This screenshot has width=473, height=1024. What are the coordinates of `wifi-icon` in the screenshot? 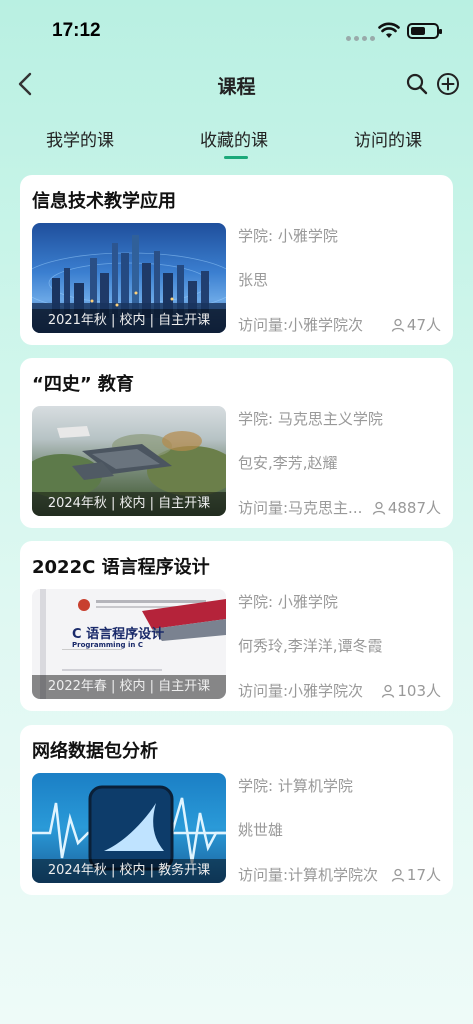 It's located at (389, 30).